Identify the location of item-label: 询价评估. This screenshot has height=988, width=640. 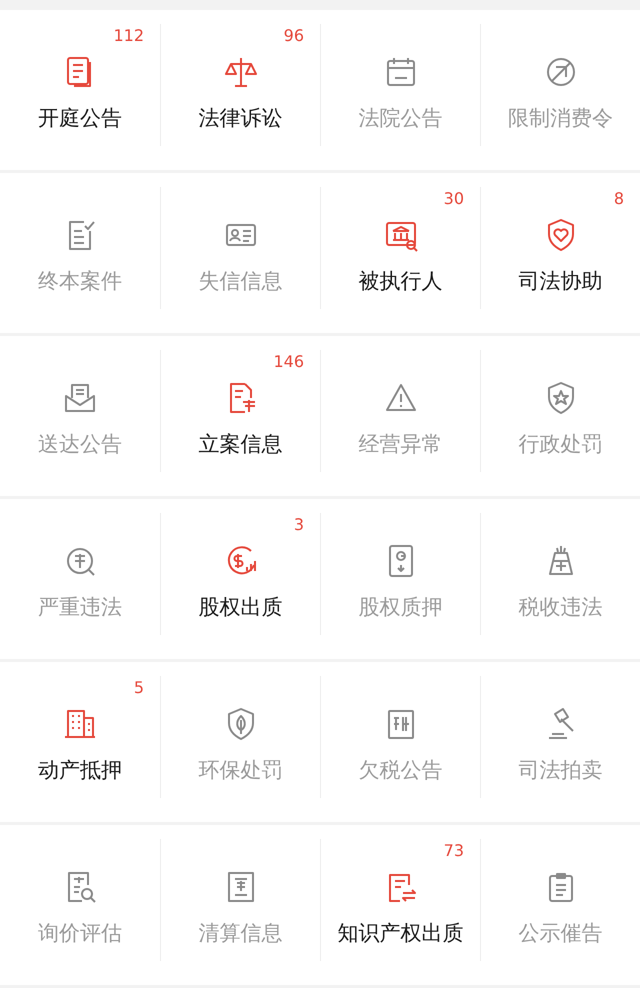
(80, 933).